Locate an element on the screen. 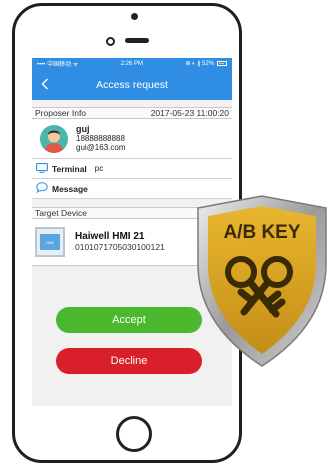  message-label: Message is located at coordinates (70, 188).